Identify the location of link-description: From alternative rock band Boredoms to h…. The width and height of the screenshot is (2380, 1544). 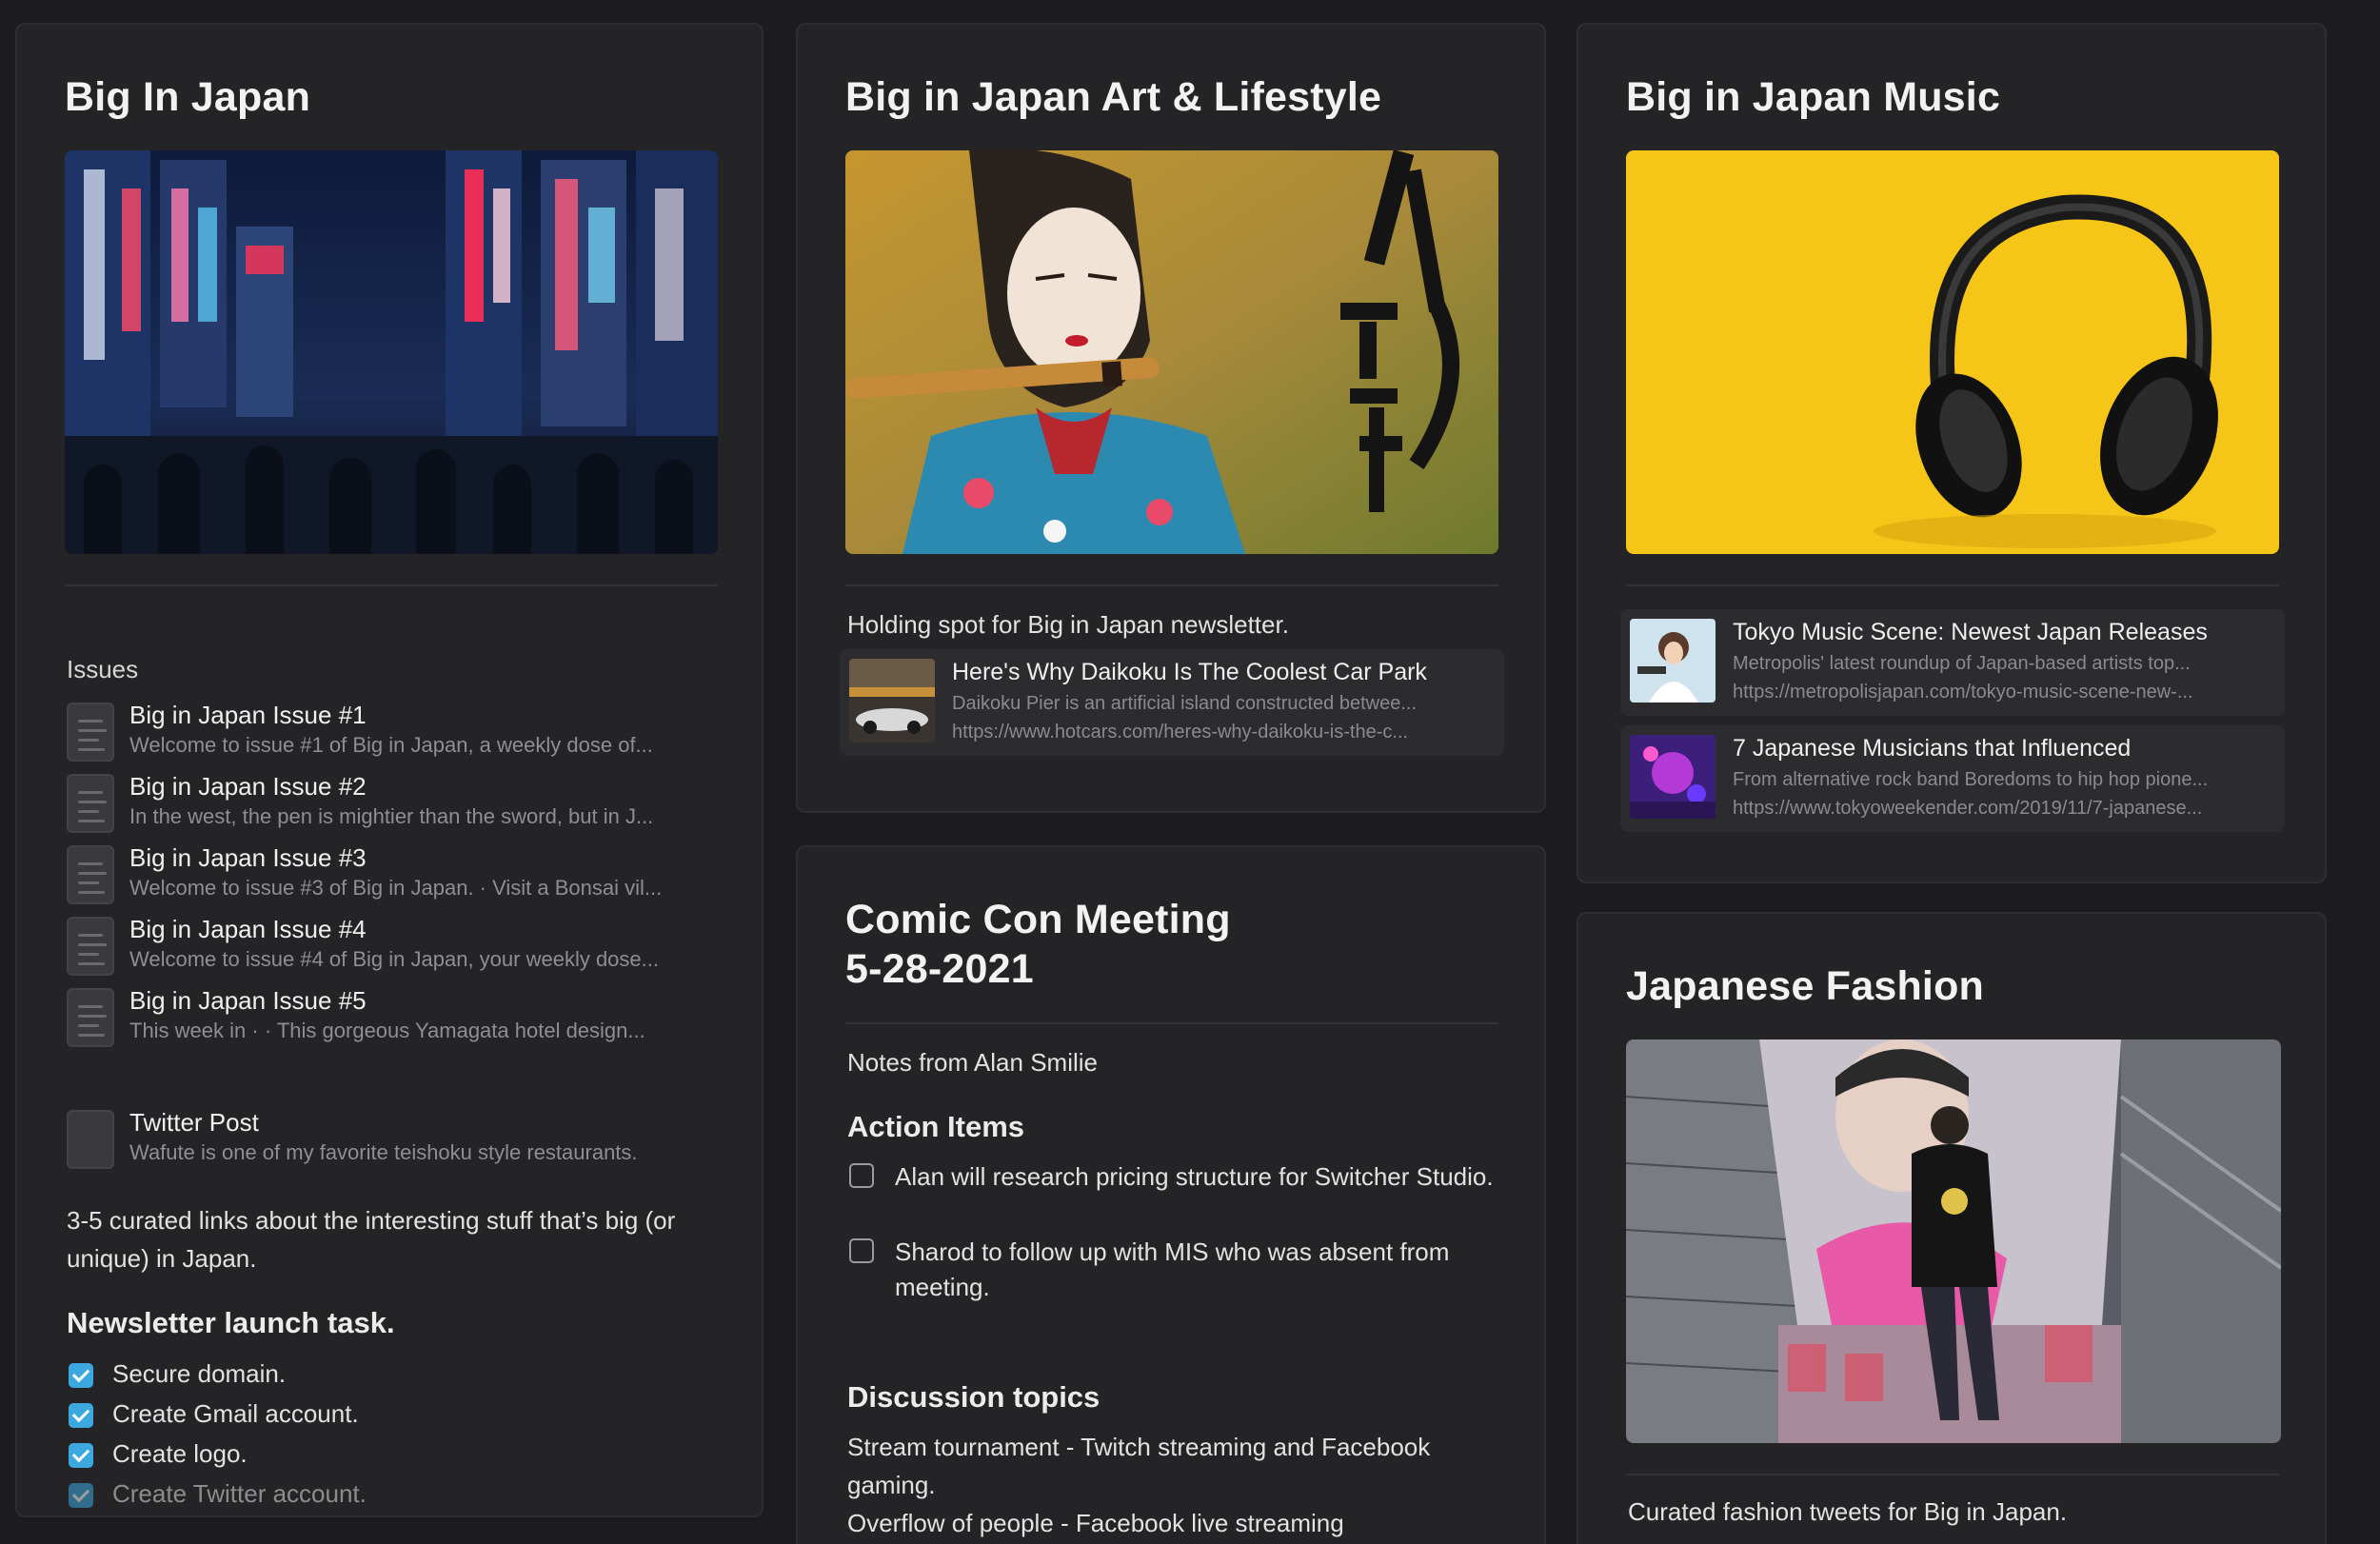
(1971, 779).